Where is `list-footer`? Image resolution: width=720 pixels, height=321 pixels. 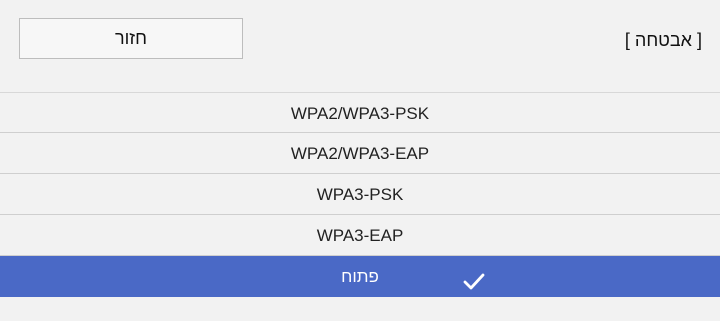
list-footer is located at coordinates (360, 305).